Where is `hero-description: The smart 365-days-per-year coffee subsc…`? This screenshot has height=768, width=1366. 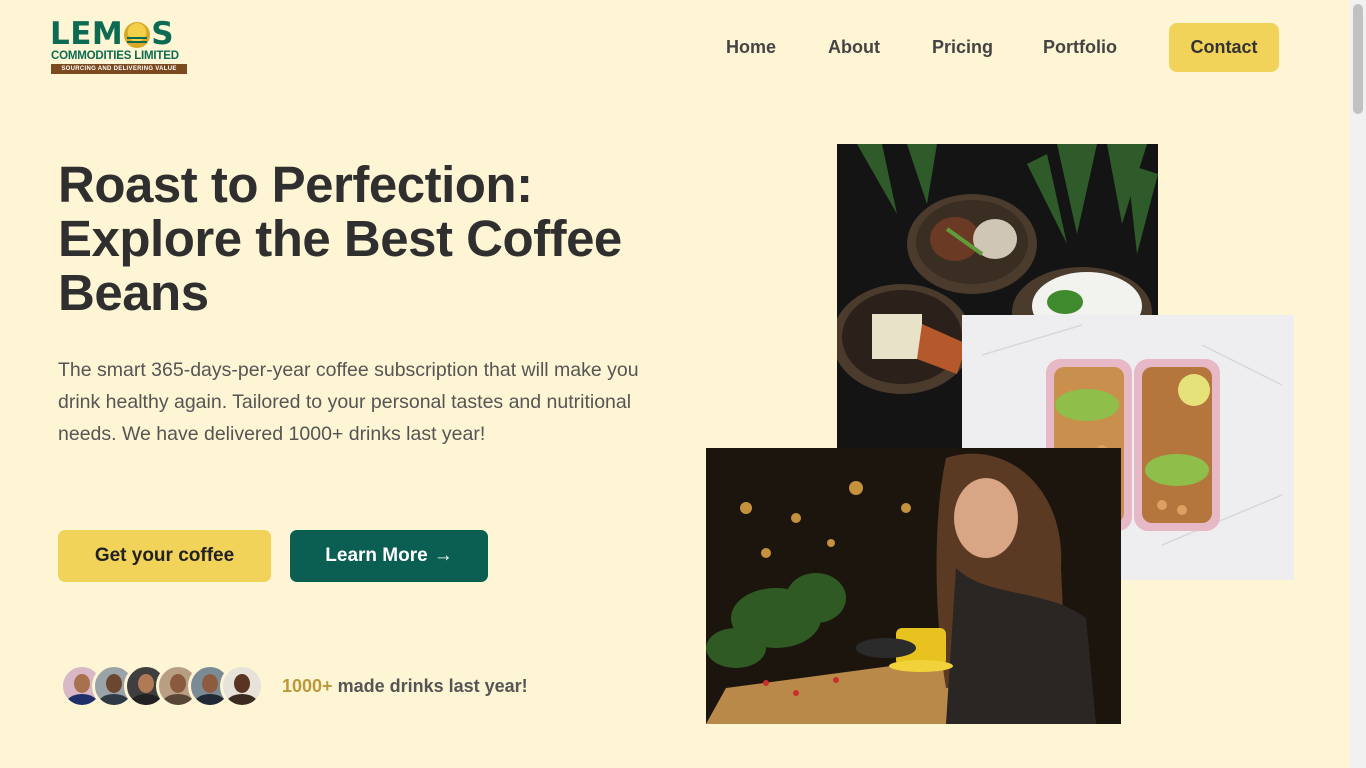
hero-description: The smart 365-days-per-year coffee subsc… is located at coordinates (348, 402).